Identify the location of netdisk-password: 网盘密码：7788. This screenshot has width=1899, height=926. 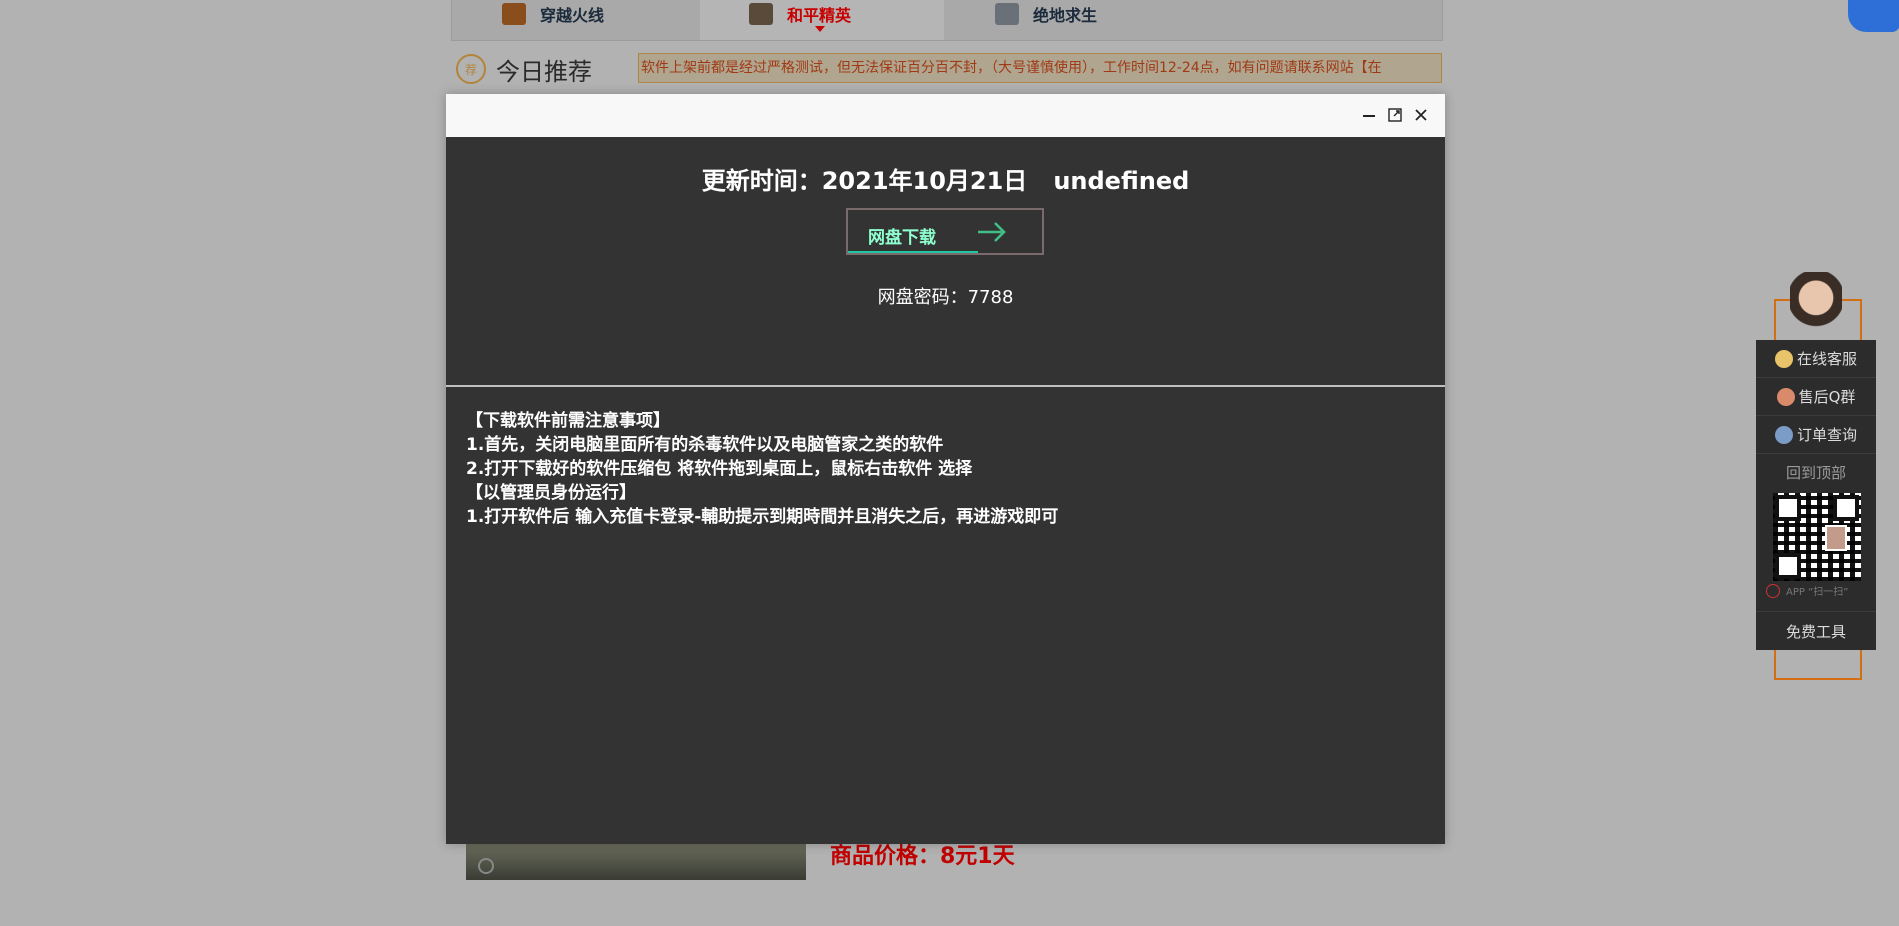
(945, 297).